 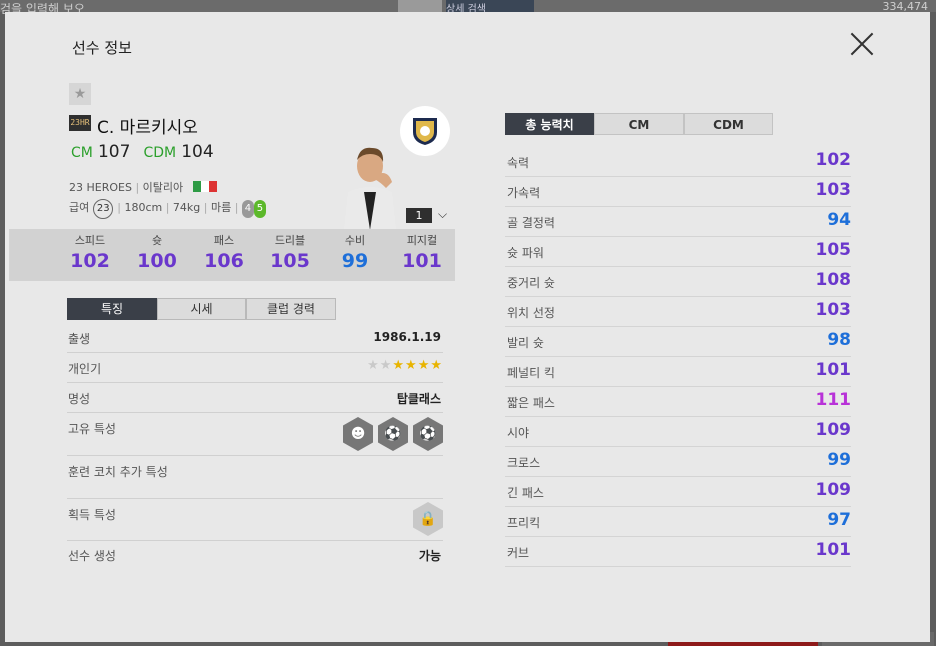 What do you see at coordinates (549, 124) in the screenshot?
I see `tab-total-stats: 총 능력치` at bounding box center [549, 124].